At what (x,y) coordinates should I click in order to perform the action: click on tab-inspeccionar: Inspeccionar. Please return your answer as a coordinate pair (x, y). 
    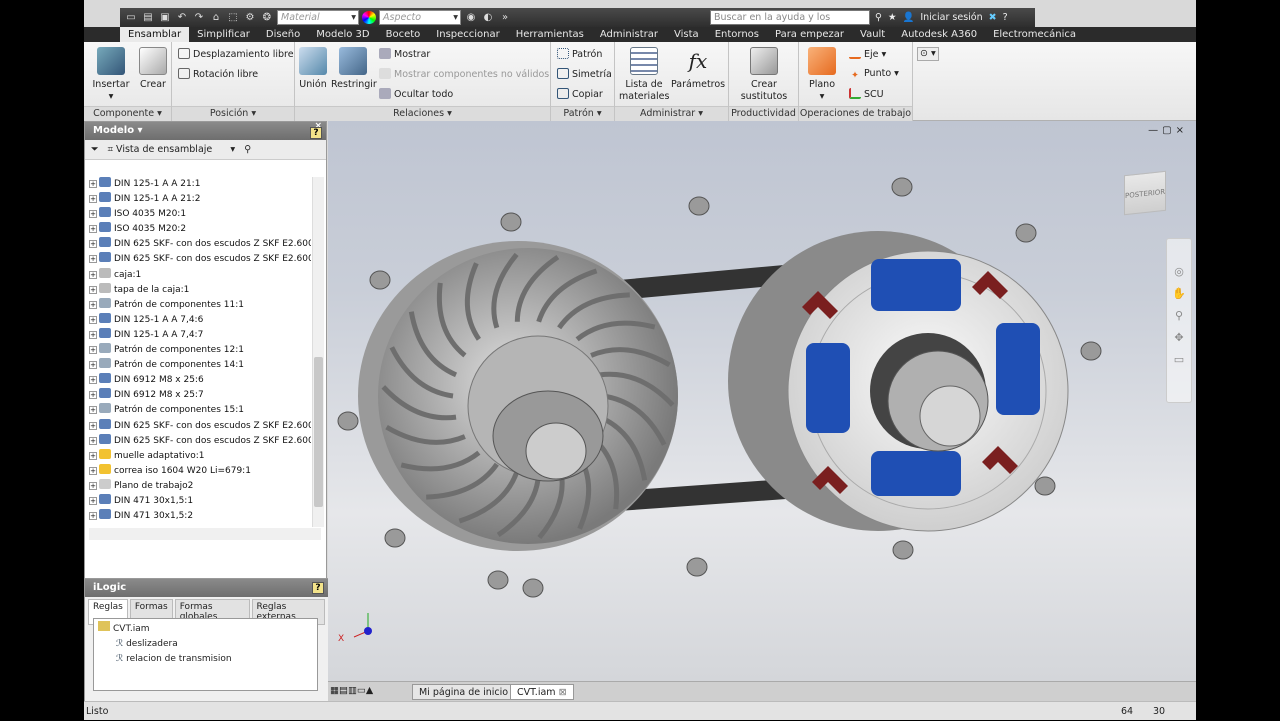
    Looking at the image, I should click on (467, 34).